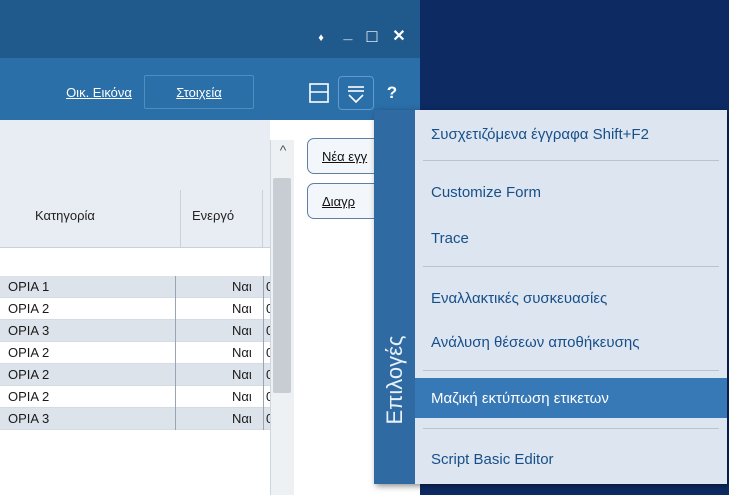 The width and height of the screenshot is (729, 495). I want to click on help-button: ?, so click(392, 93).